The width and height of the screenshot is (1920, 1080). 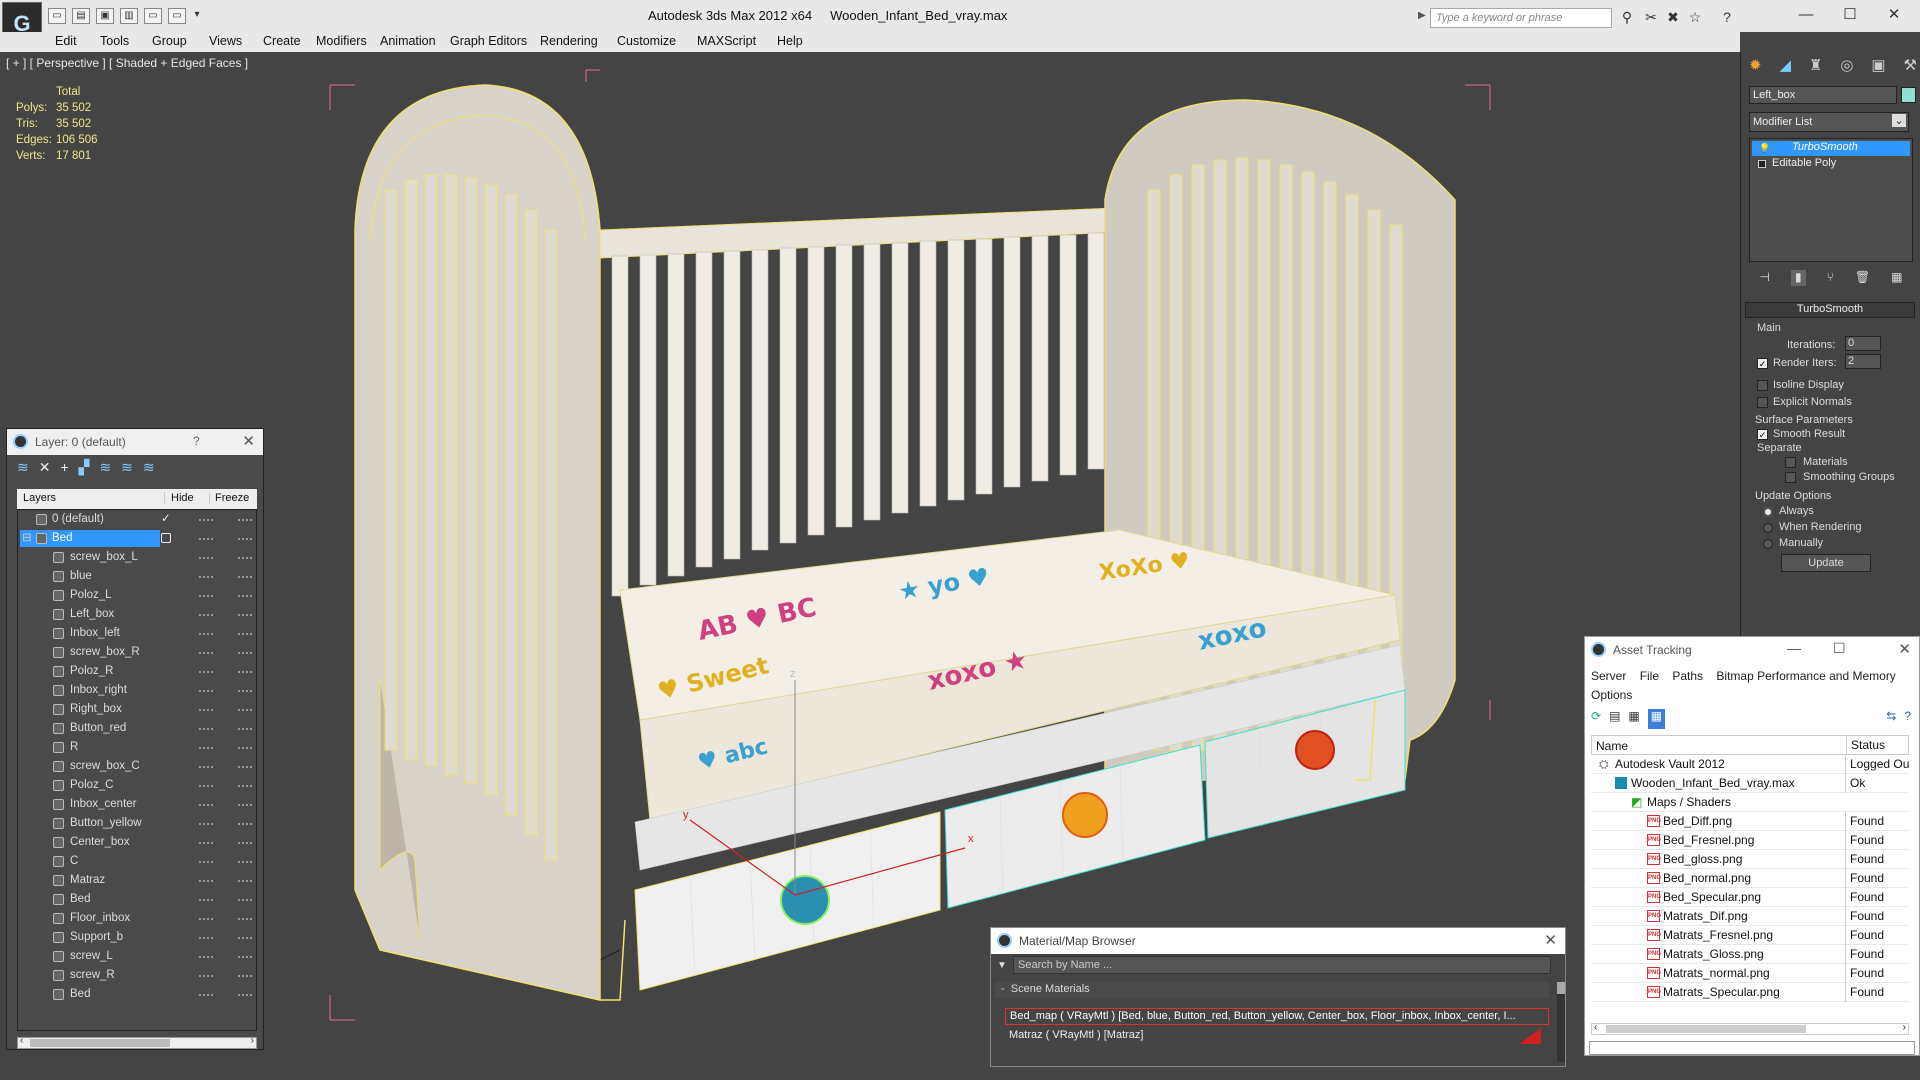 I want to click on scroll-thumb, so click(x=100, y=1043).